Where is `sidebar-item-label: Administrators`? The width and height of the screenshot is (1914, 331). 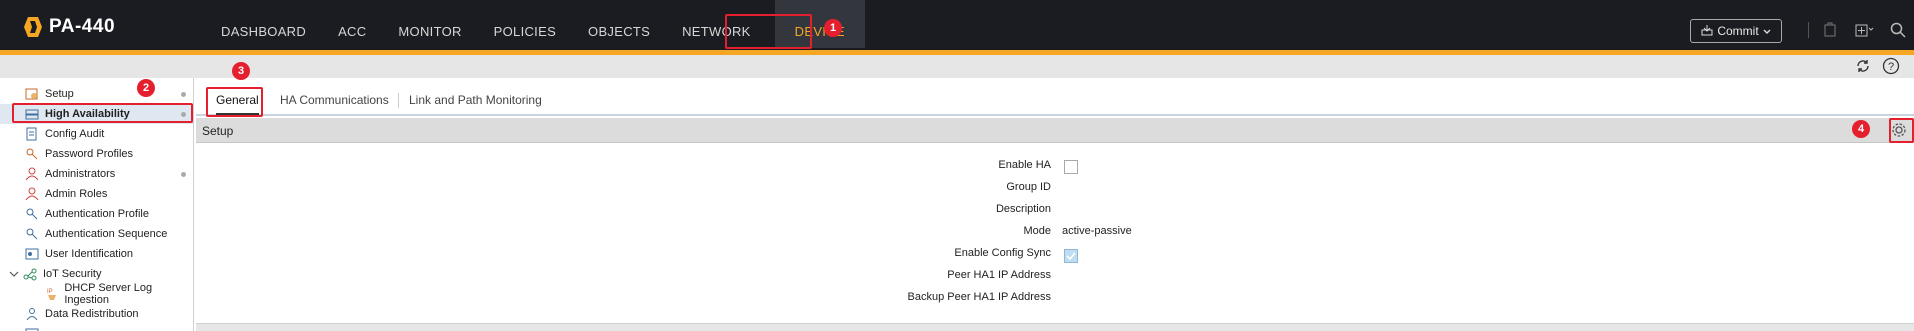 sidebar-item-label: Administrators is located at coordinates (80, 174).